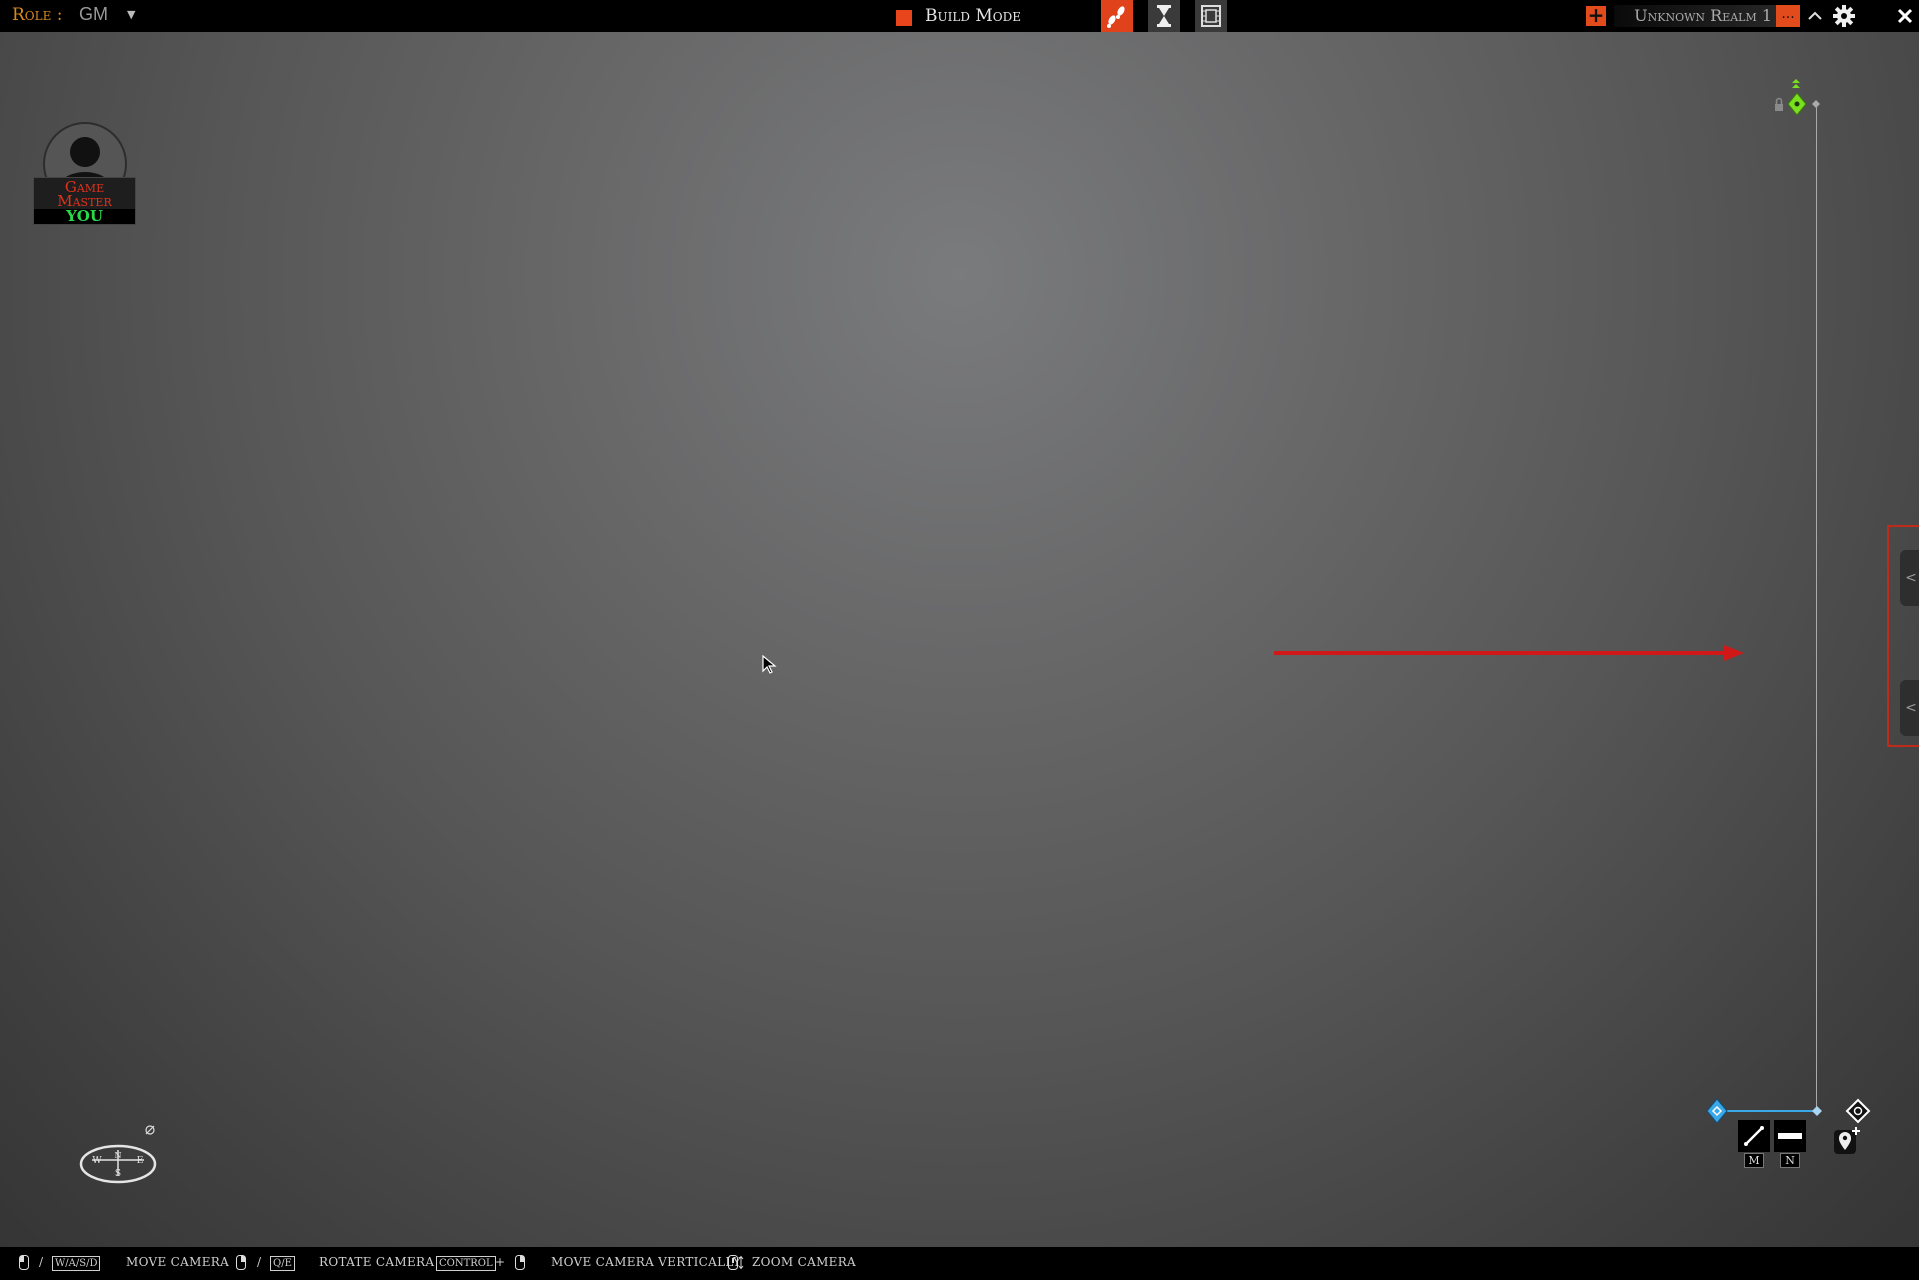 The height and width of the screenshot is (1280, 1919). I want to click on player-role-line2: Master, so click(84, 201).